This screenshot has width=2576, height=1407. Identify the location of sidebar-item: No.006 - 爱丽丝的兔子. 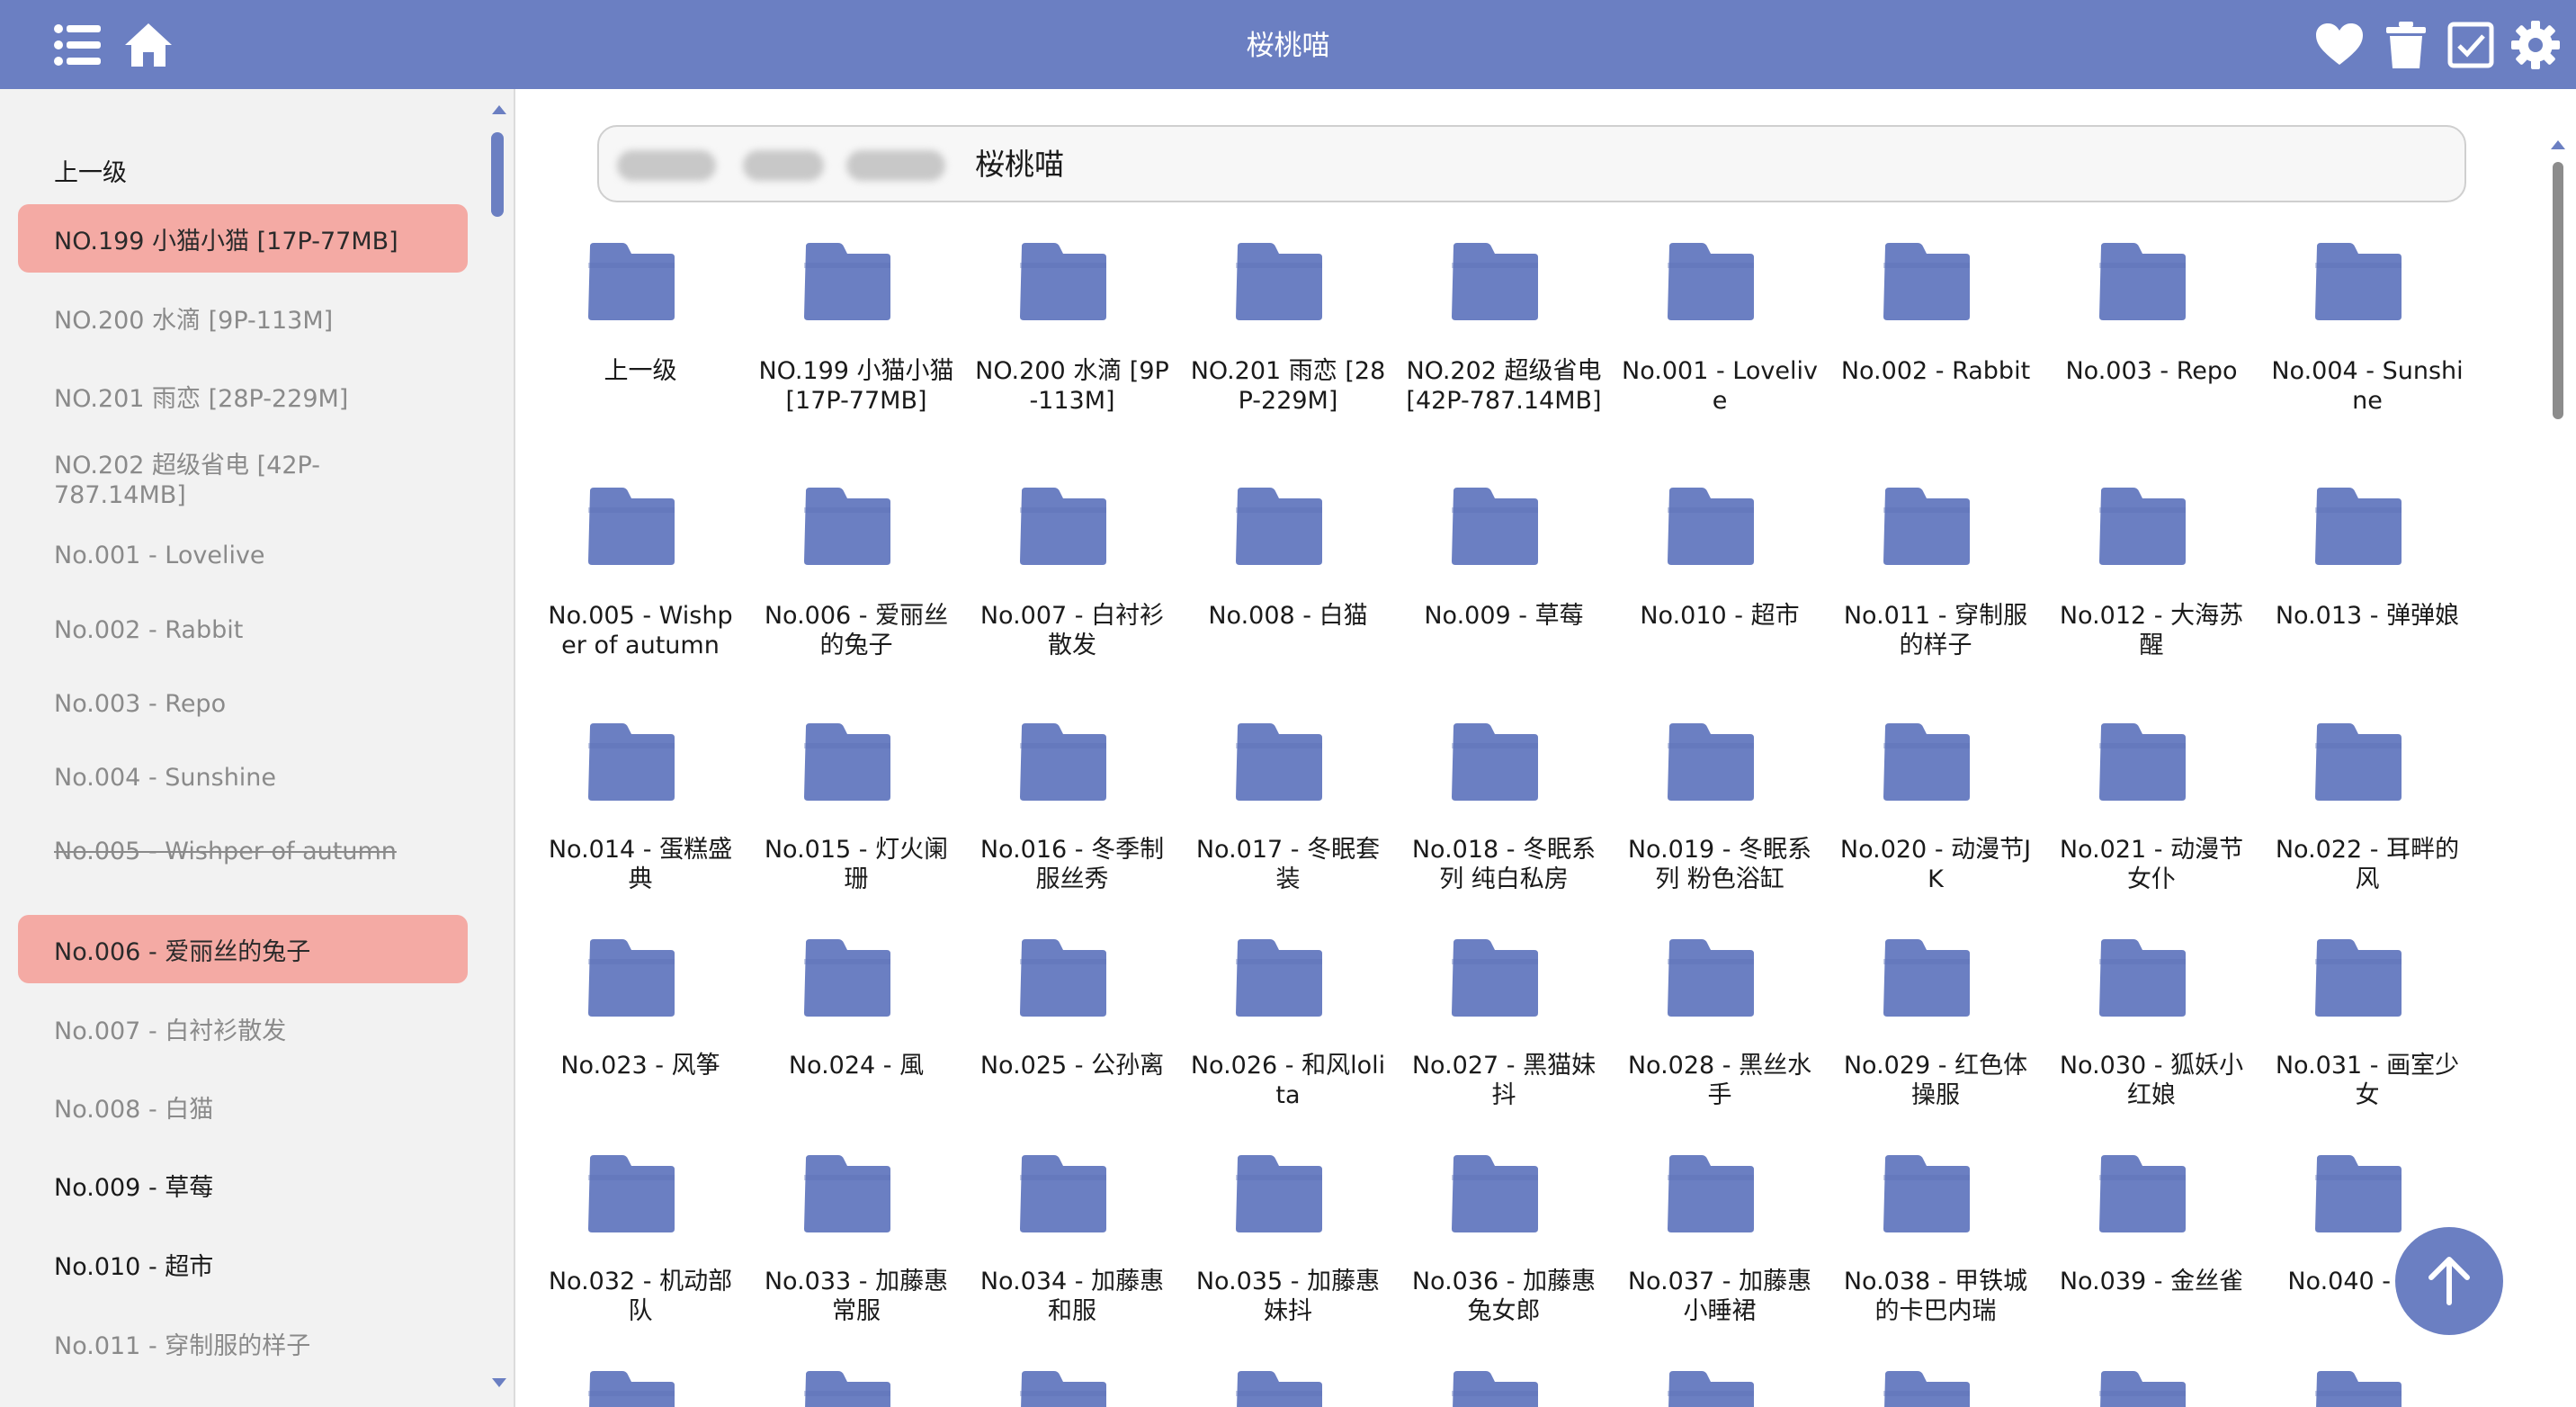
(243, 949).